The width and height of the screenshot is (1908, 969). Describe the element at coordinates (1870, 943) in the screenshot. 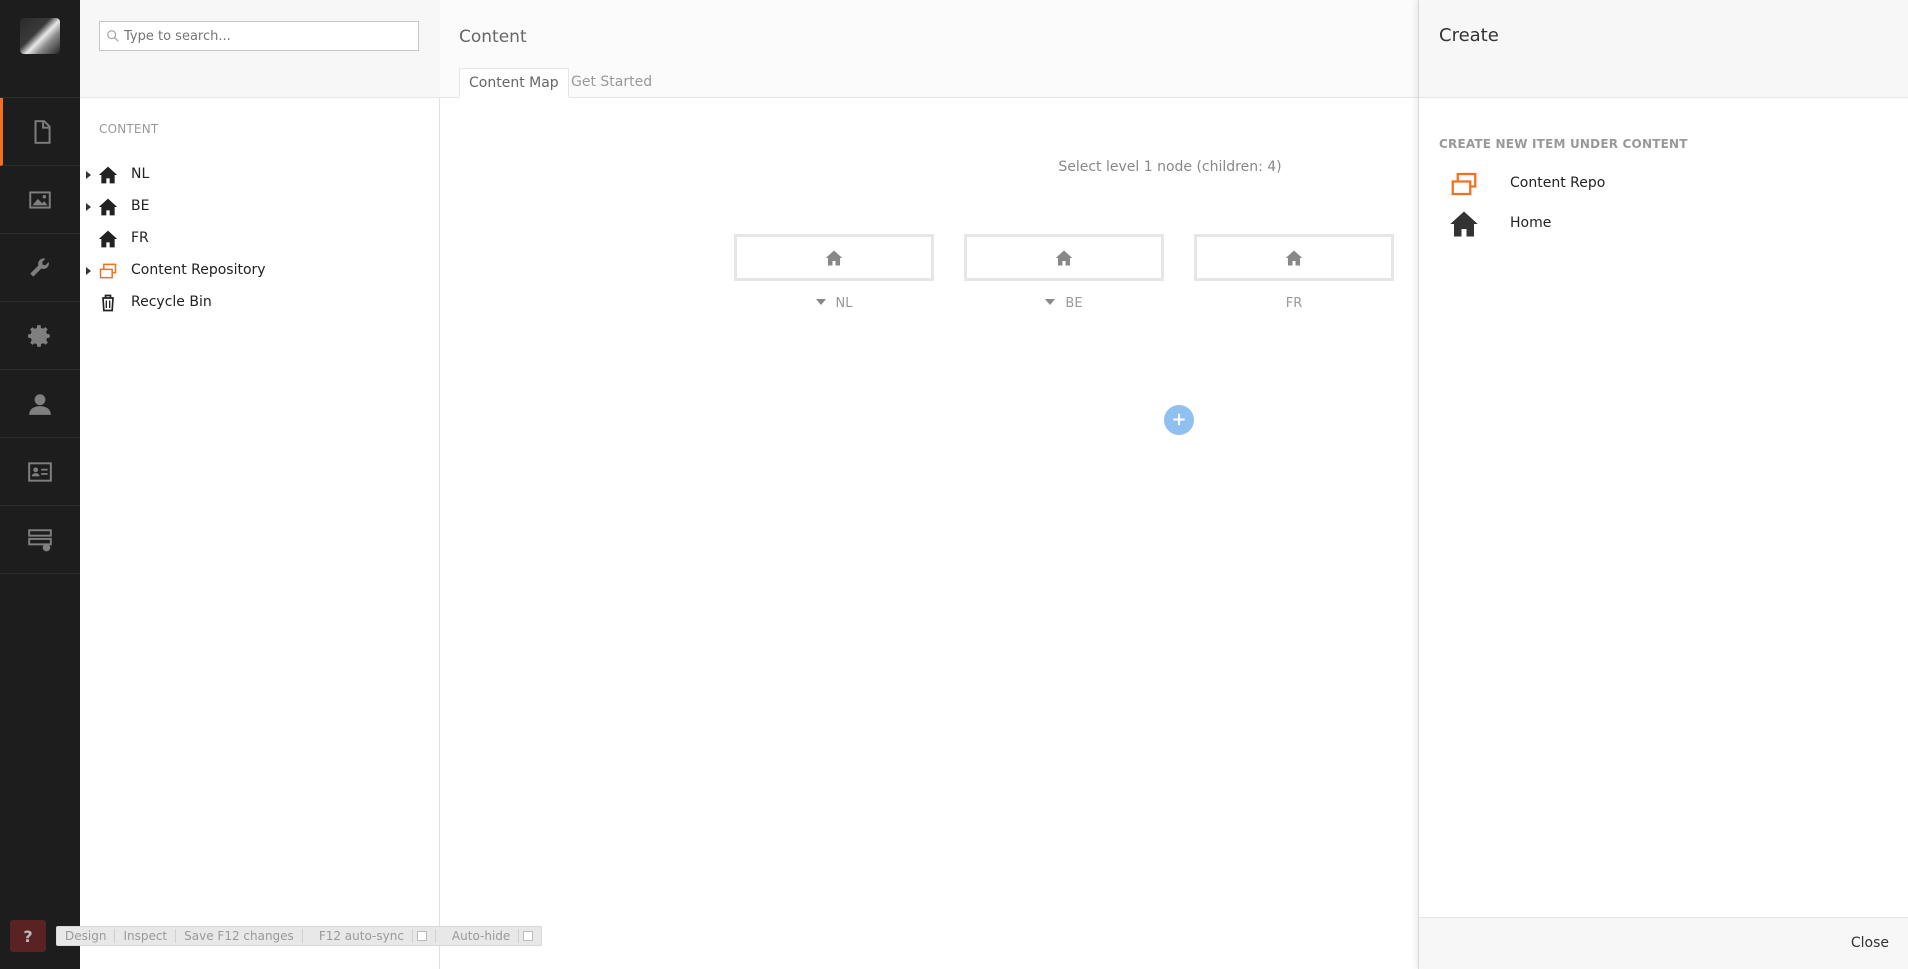

I see `close-button: Close` at that location.